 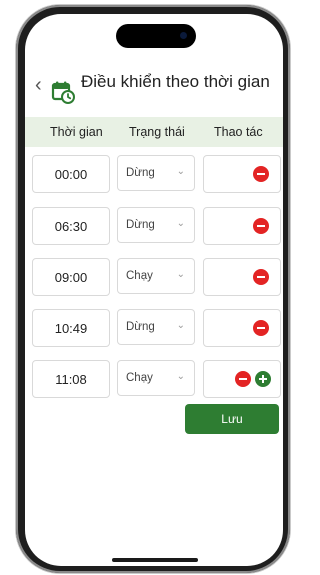 What do you see at coordinates (155, 560) in the screenshot?
I see `home-indicator` at bounding box center [155, 560].